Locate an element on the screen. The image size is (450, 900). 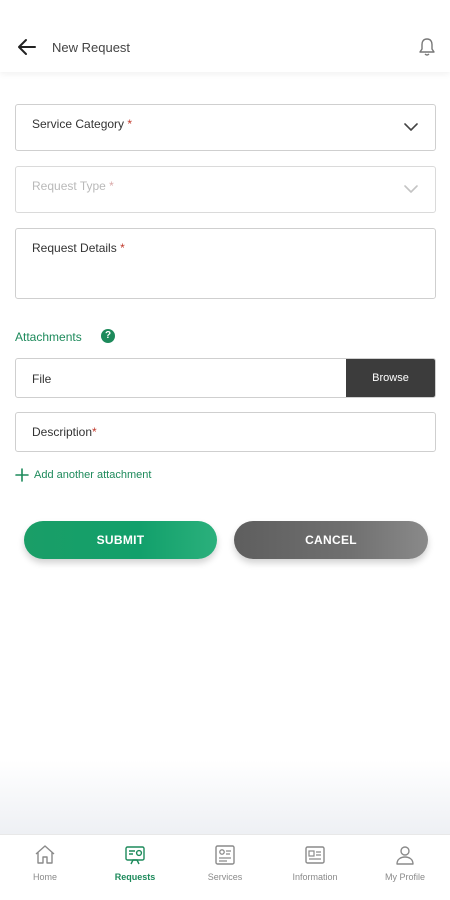
service-category-label: Service Category * is located at coordinates (82, 124).